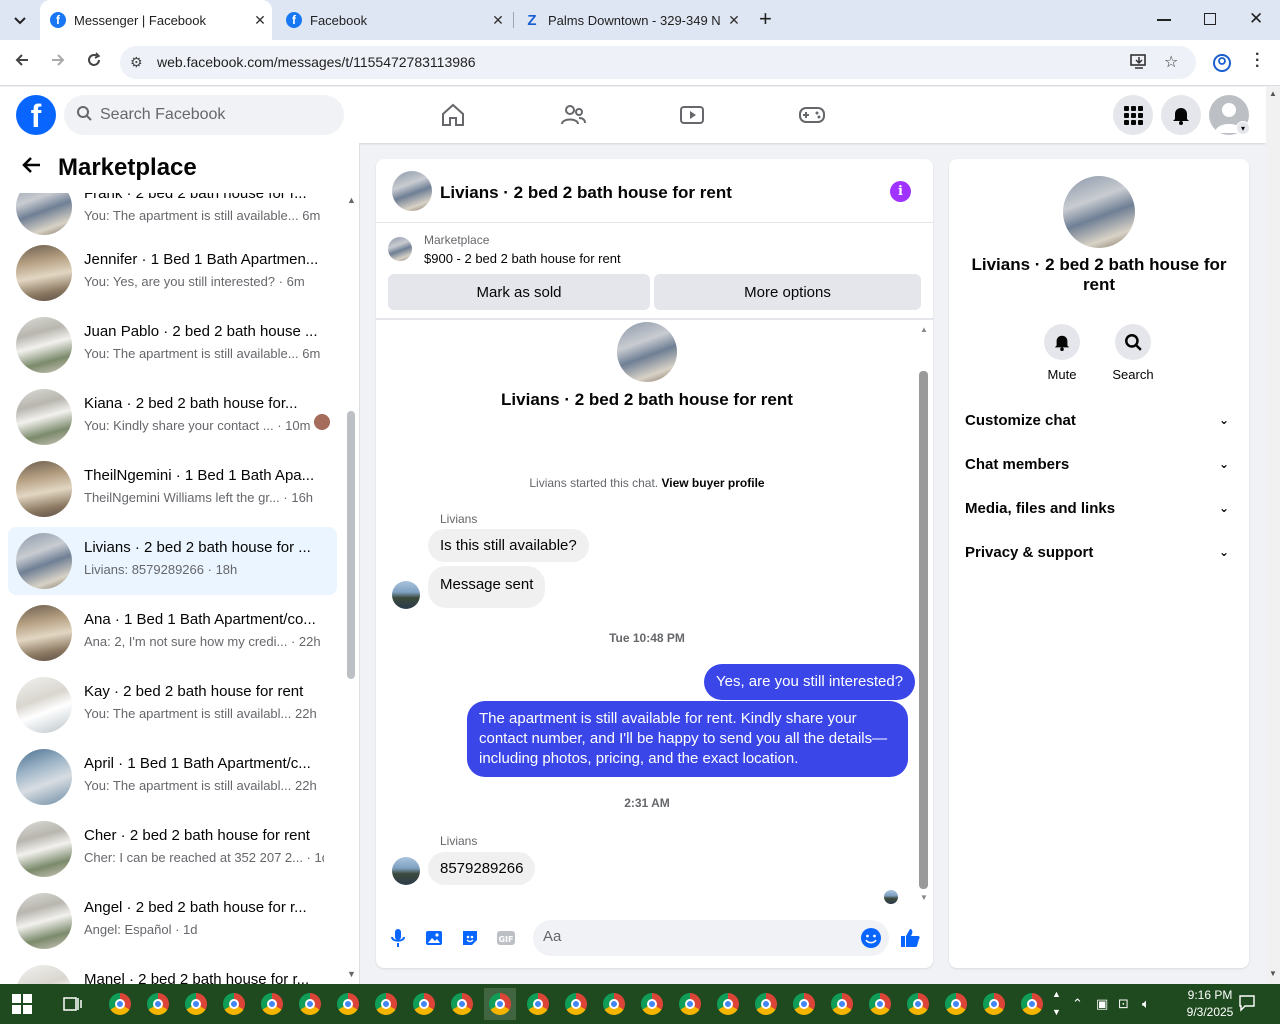 The height and width of the screenshot is (1024, 1280). What do you see at coordinates (910, 938) in the screenshot?
I see `like-thumb-icon` at bounding box center [910, 938].